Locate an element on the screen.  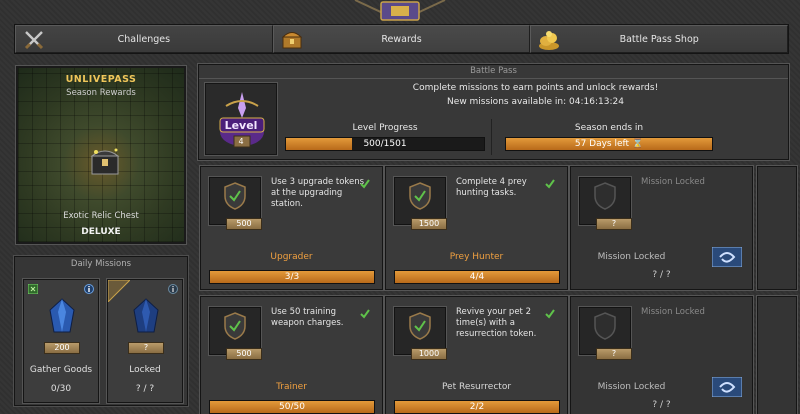
mission-description: Complete 4 prey hunting tasks. is located at coordinates (491, 187).